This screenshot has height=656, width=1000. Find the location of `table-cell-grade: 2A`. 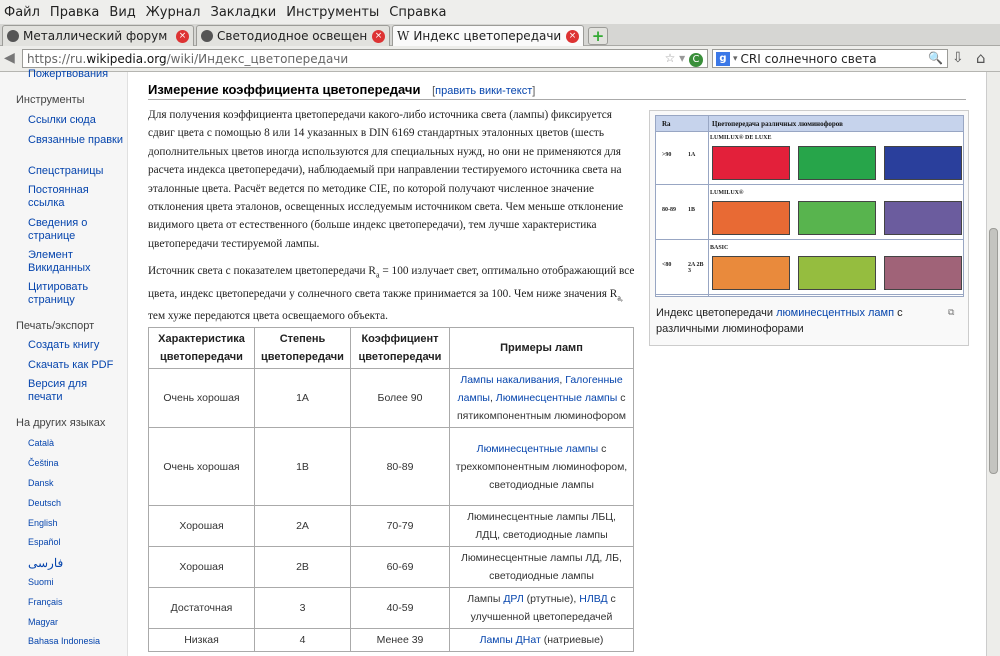

table-cell-grade: 2A is located at coordinates (302, 526).